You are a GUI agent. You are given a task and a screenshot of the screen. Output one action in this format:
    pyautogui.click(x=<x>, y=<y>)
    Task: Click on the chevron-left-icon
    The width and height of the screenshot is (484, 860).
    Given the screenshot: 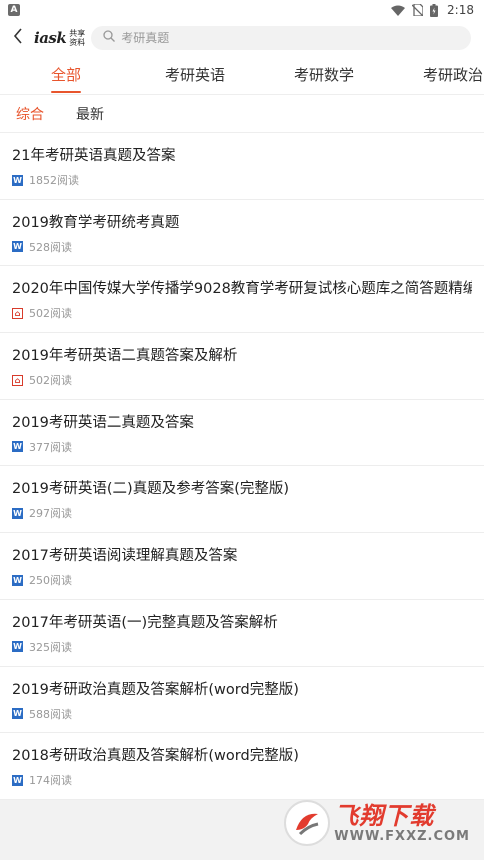 What is the action you would take?
    pyautogui.click(x=18, y=37)
    